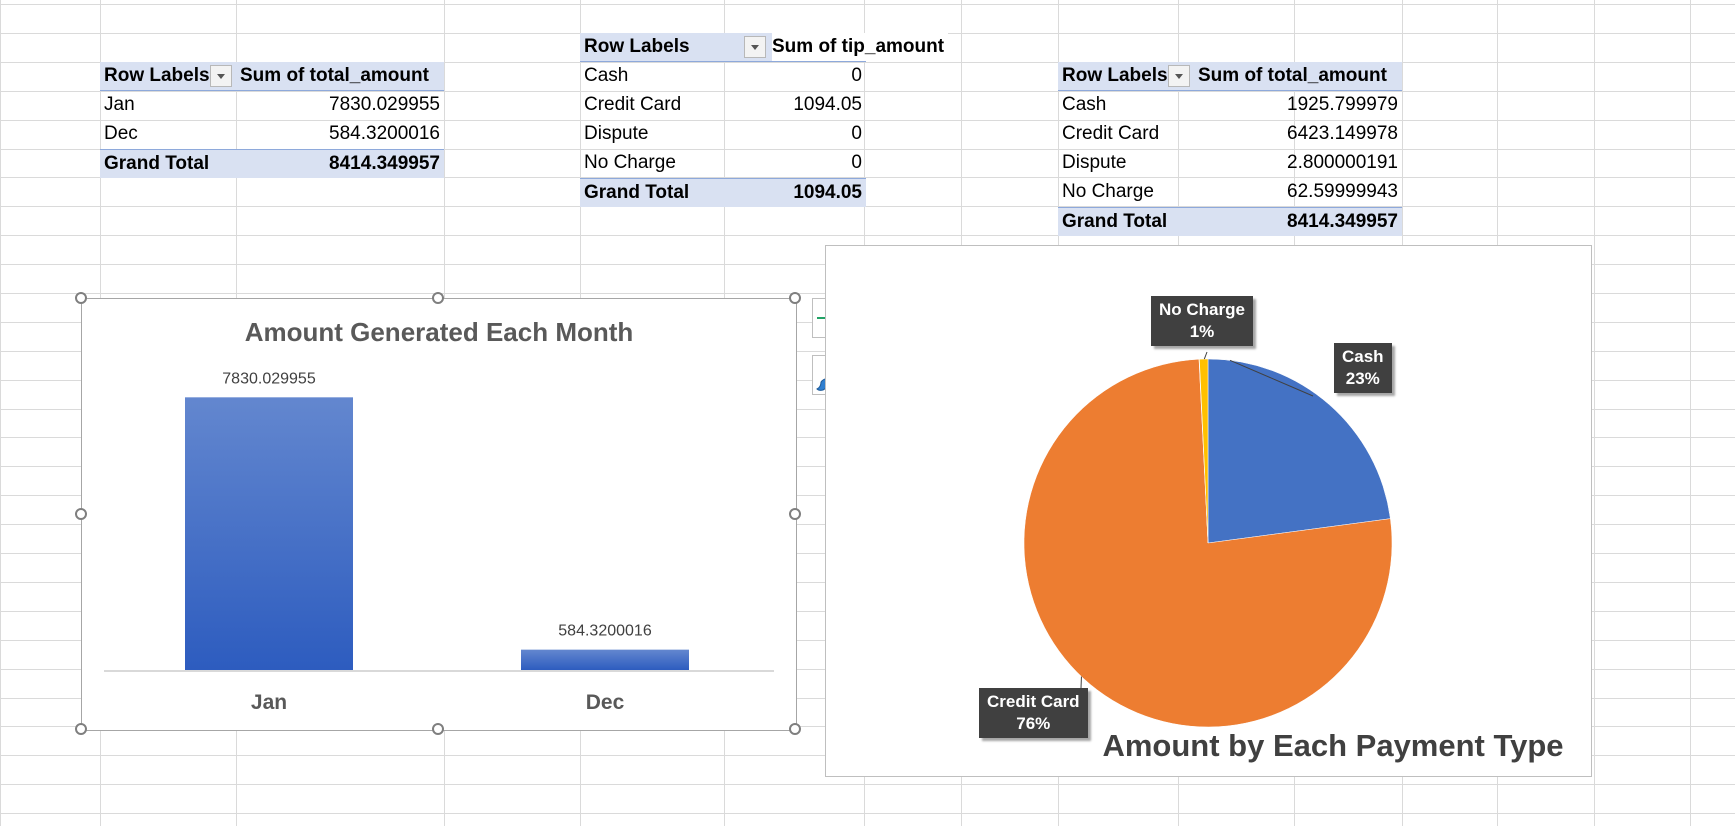 This screenshot has width=1735, height=826. I want to click on pivot-row-value: 1925.799979, so click(1342, 104).